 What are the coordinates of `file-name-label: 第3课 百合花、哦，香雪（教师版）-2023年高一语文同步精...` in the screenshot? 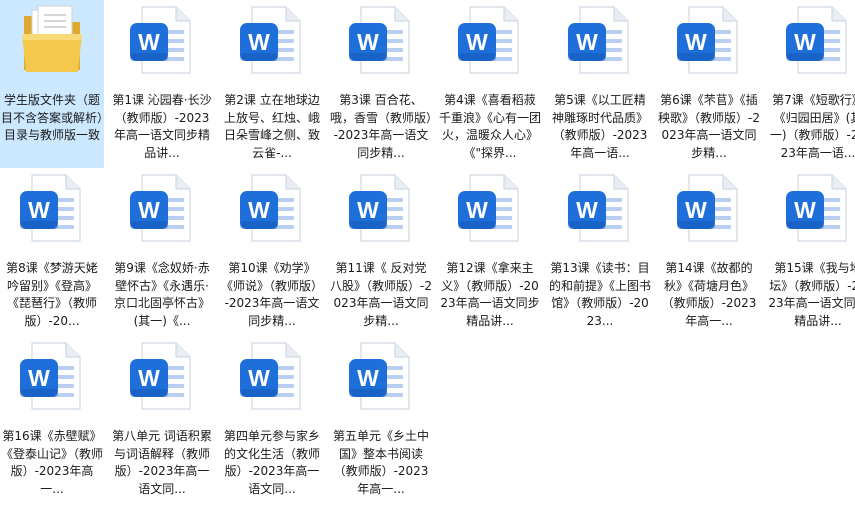 It's located at (381, 126).